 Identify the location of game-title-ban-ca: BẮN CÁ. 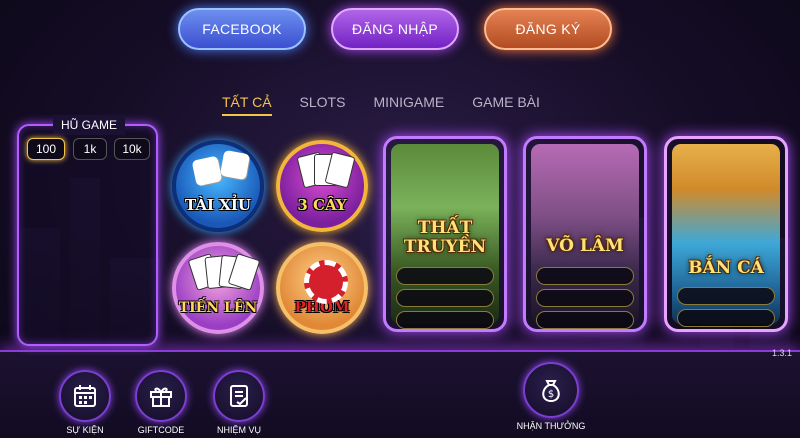
(726, 268).